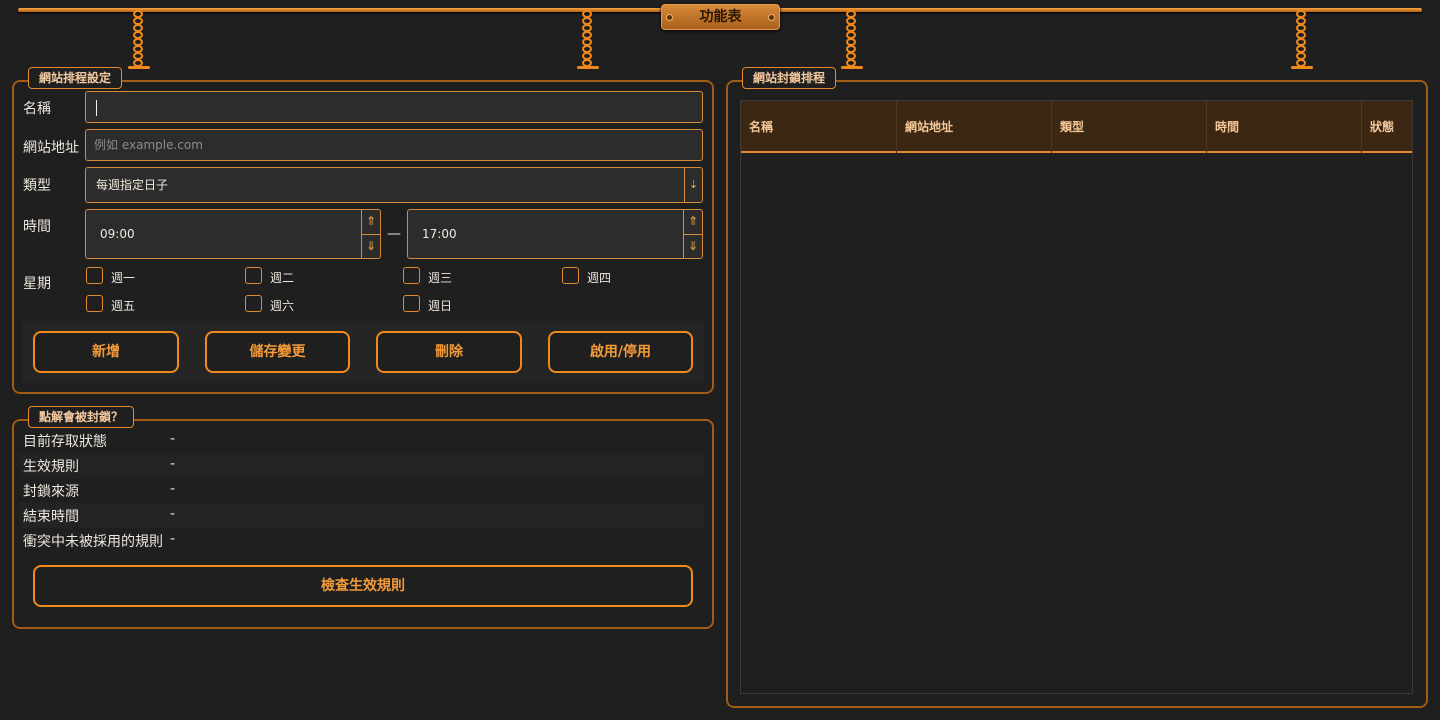 Image resolution: width=1440 pixels, height=720 pixels. What do you see at coordinates (362, 515) in the screenshot?
I see `info-row: 結束時間 -` at bounding box center [362, 515].